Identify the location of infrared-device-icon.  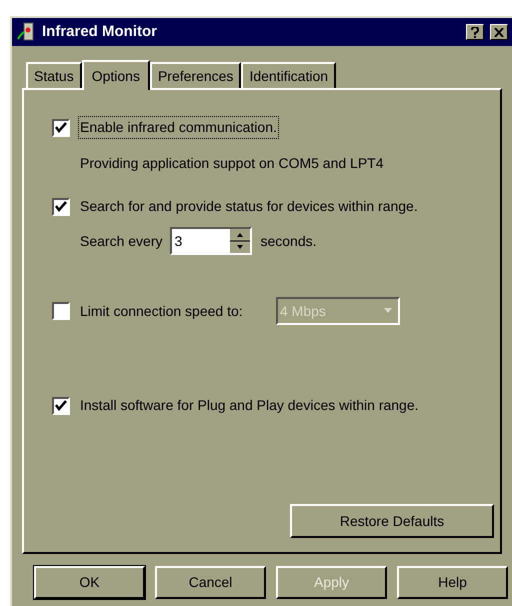
(26, 32).